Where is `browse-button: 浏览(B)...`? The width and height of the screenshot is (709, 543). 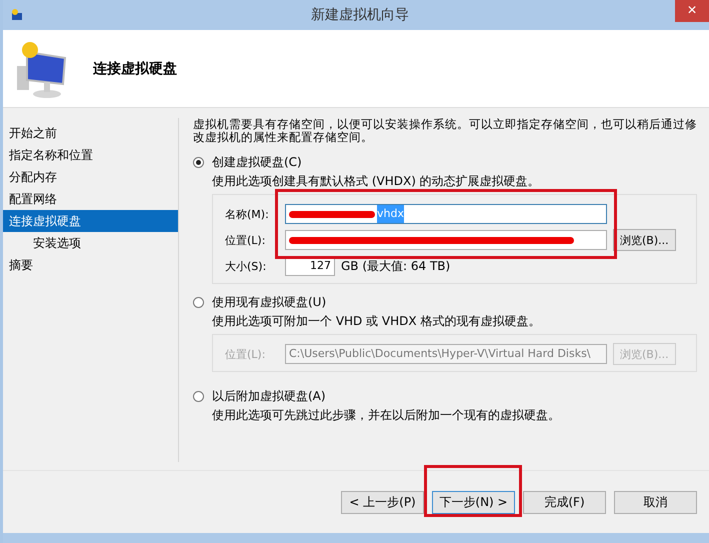
browse-button: 浏览(B)... is located at coordinates (644, 240).